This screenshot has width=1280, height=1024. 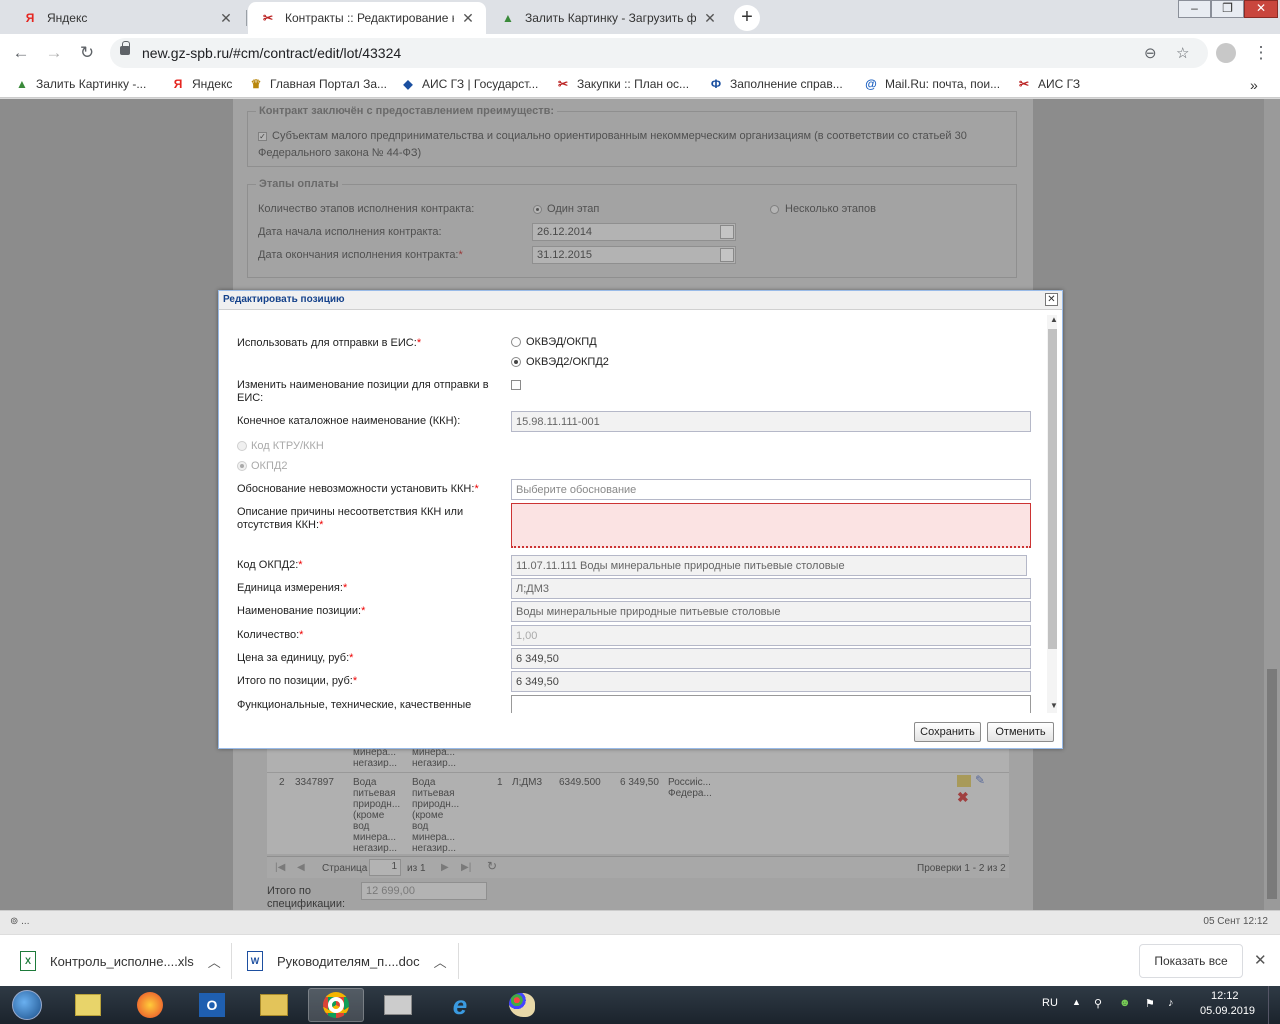 What do you see at coordinates (1226, 53) in the screenshot?
I see `profile-avatar` at bounding box center [1226, 53].